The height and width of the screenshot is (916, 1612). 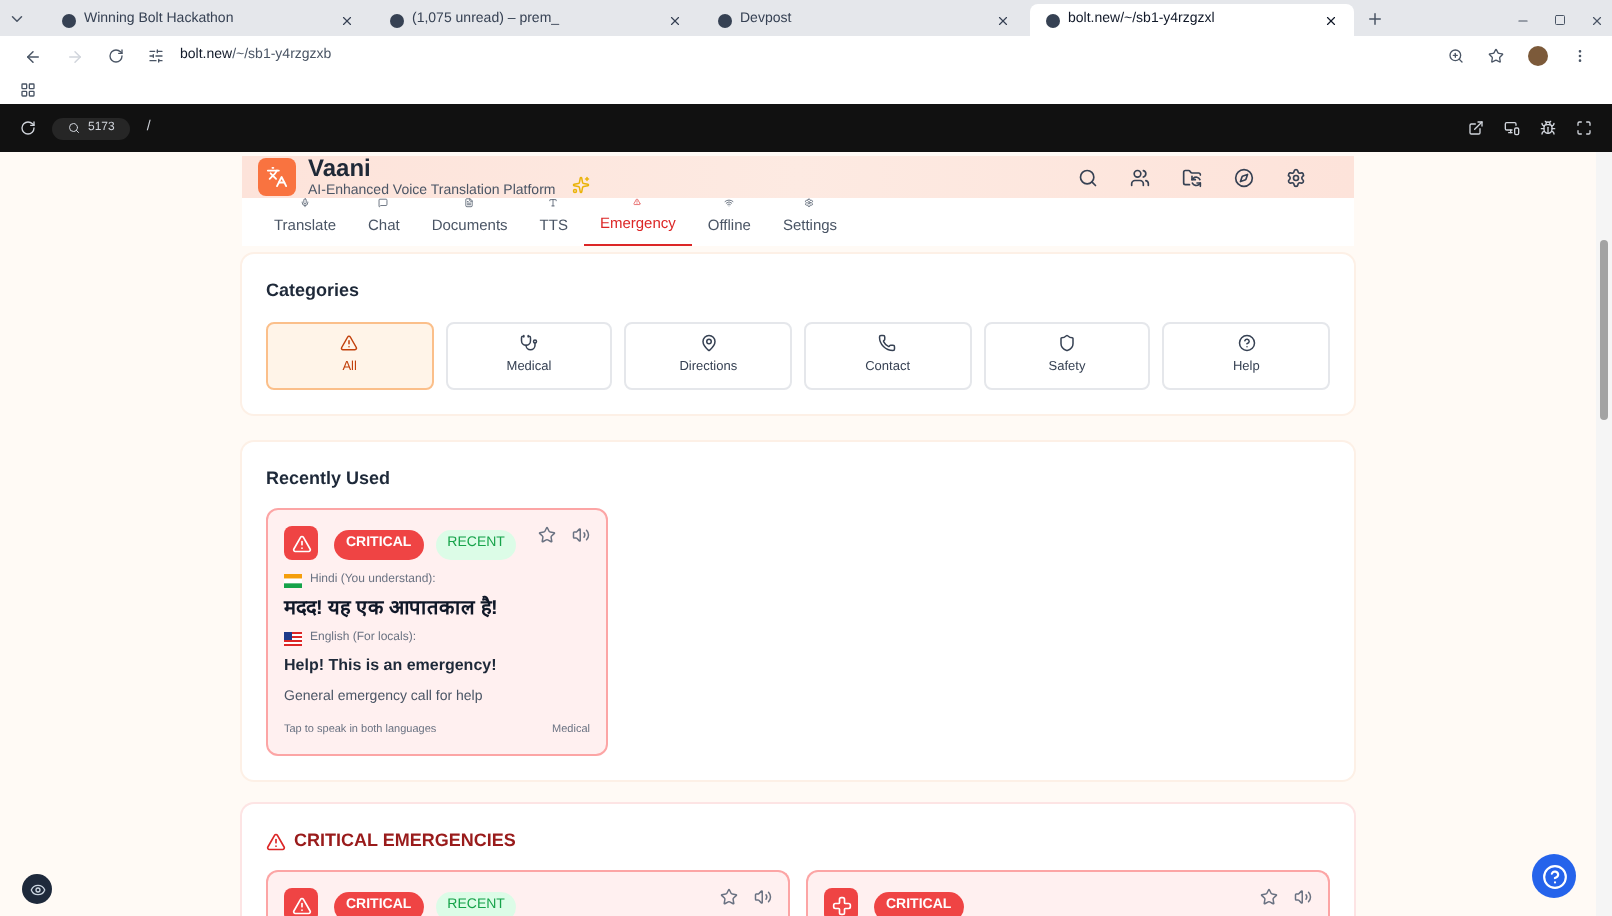 I want to click on site-settings-icon, so click(x=156, y=56).